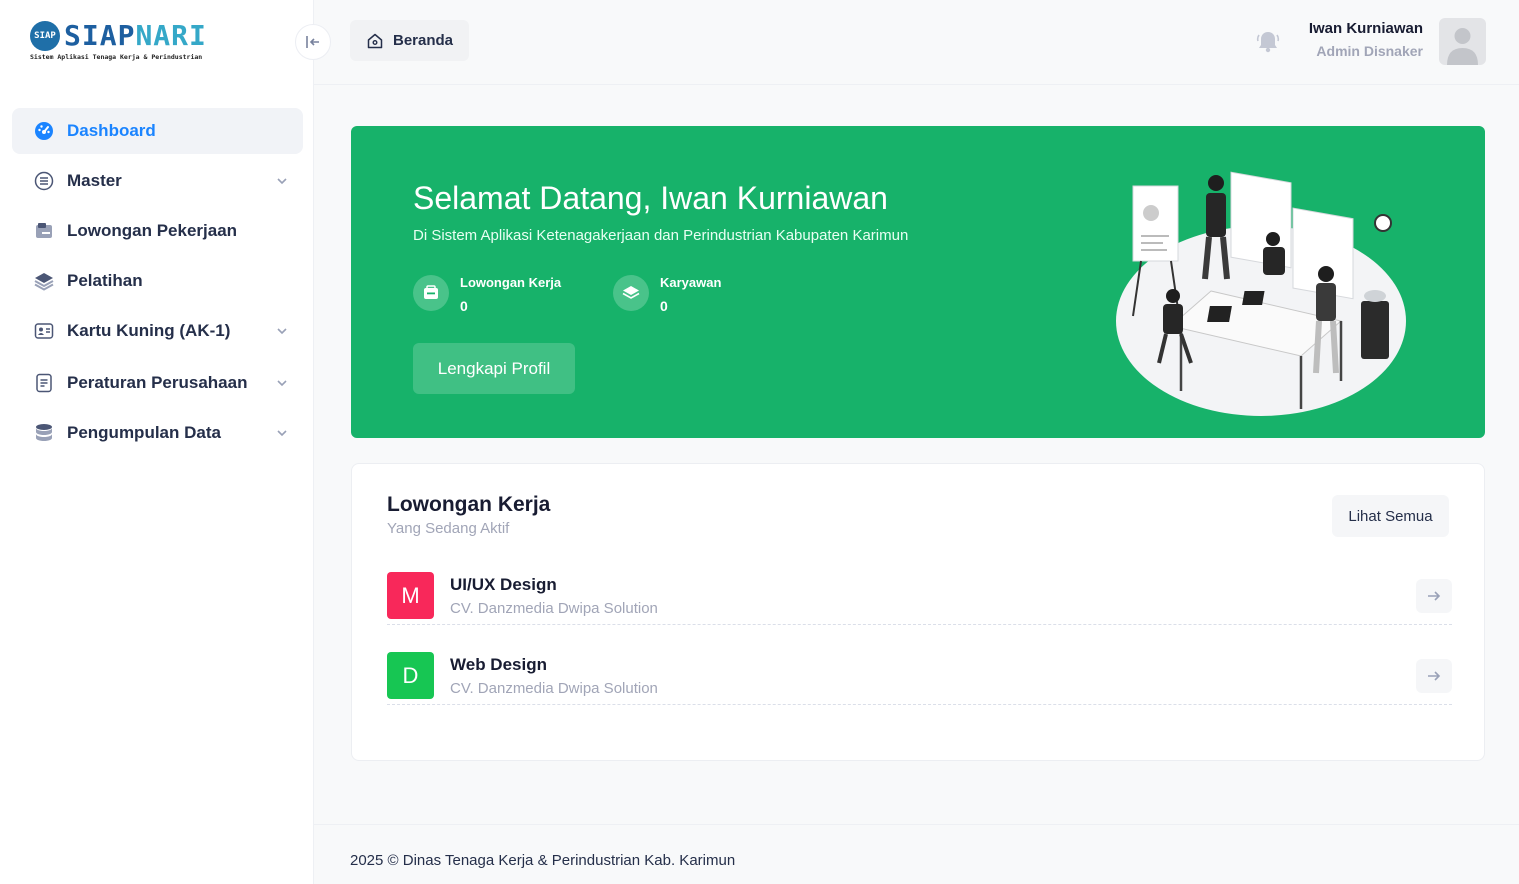 The height and width of the screenshot is (884, 1519). What do you see at coordinates (44, 383) in the screenshot?
I see `document-icon` at bounding box center [44, 383].